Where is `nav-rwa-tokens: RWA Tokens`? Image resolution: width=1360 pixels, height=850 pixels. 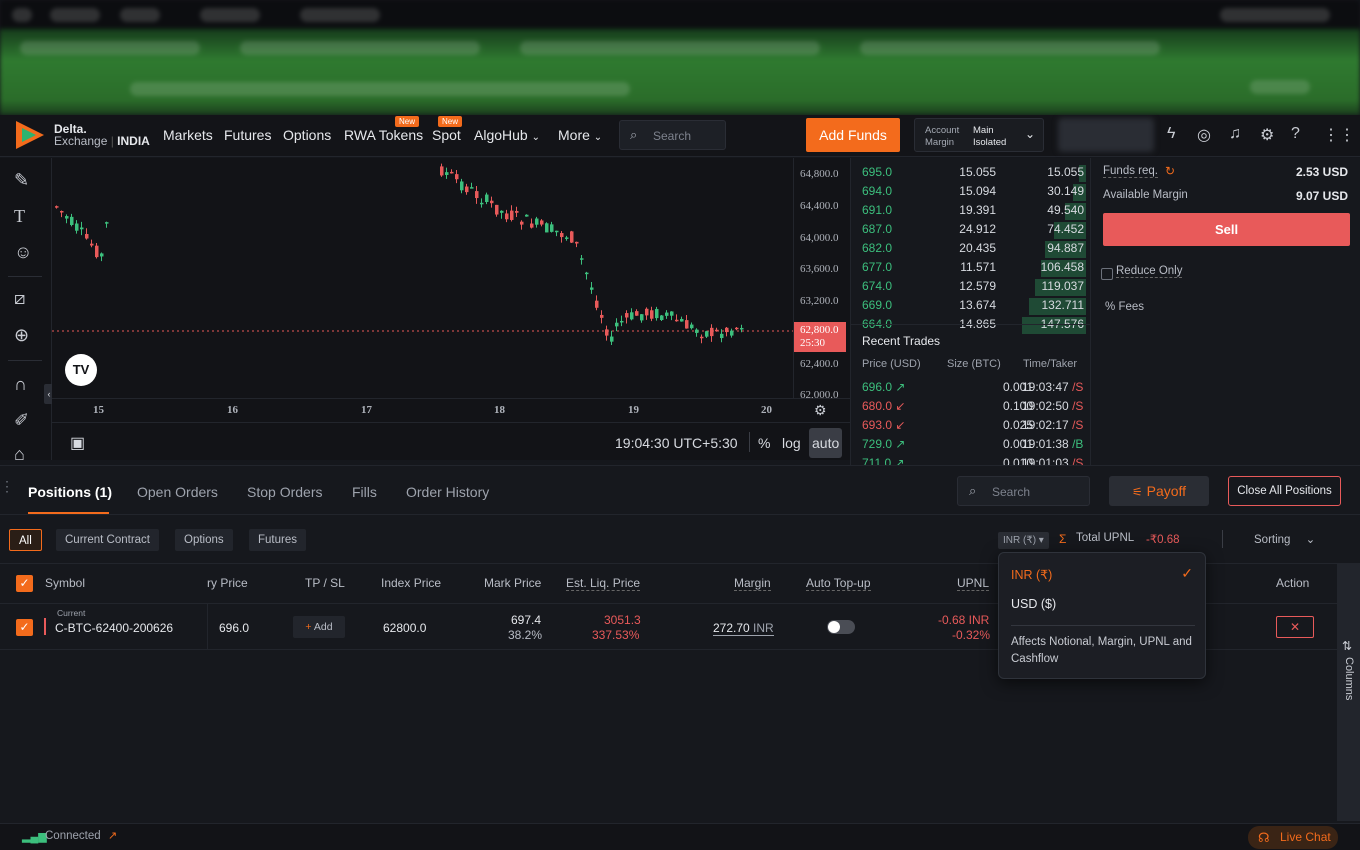
nav-rwa-tokens: RWA Tokens is located at coordinates (383, 135).